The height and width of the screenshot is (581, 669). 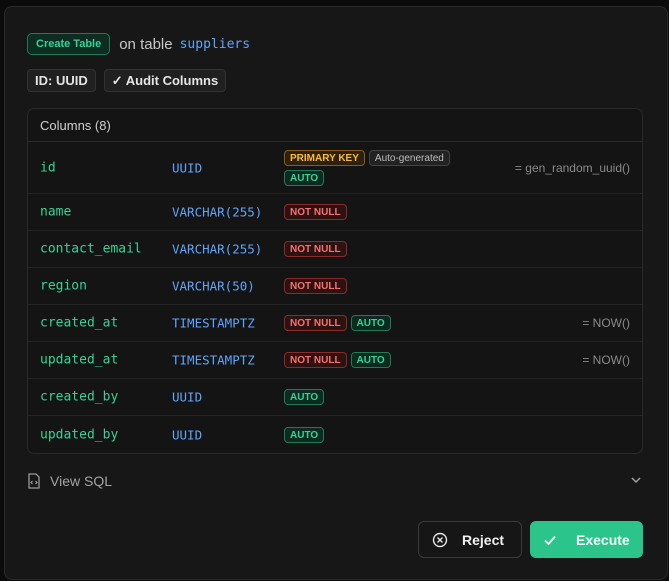 What do you see at coordinates (335, 481) in the screenshot?
I see `view-sql-toggle: View SQL` at bounding box center [335, 481].